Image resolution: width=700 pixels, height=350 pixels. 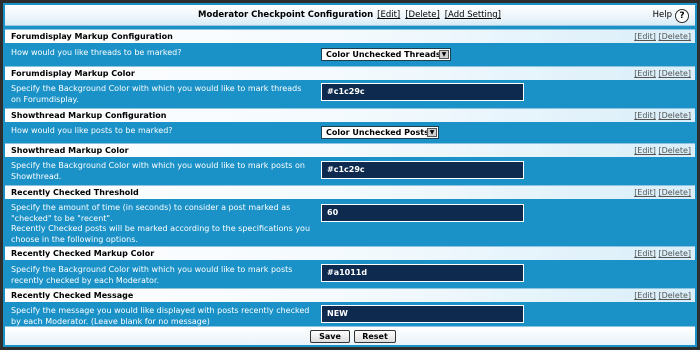 I want to click on selected-option: Color Unchecked Threads, so click(x=383, y=54).